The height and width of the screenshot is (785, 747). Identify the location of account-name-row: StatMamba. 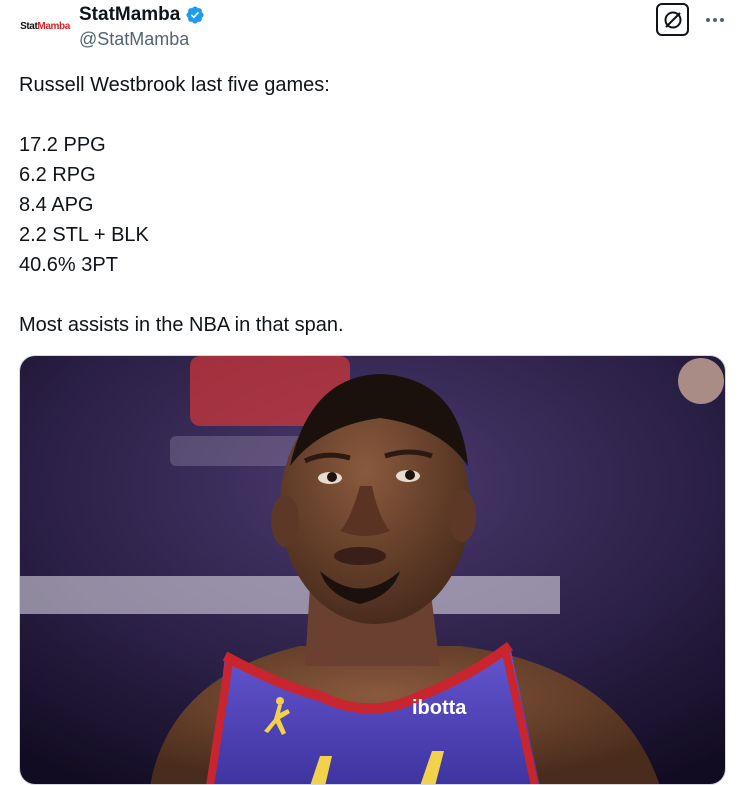
(142, 15).